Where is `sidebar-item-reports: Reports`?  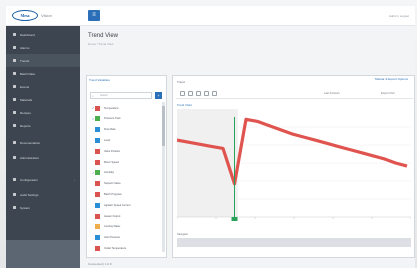 sidebar-item-reports: Reports is located at coordinates (43, 125).